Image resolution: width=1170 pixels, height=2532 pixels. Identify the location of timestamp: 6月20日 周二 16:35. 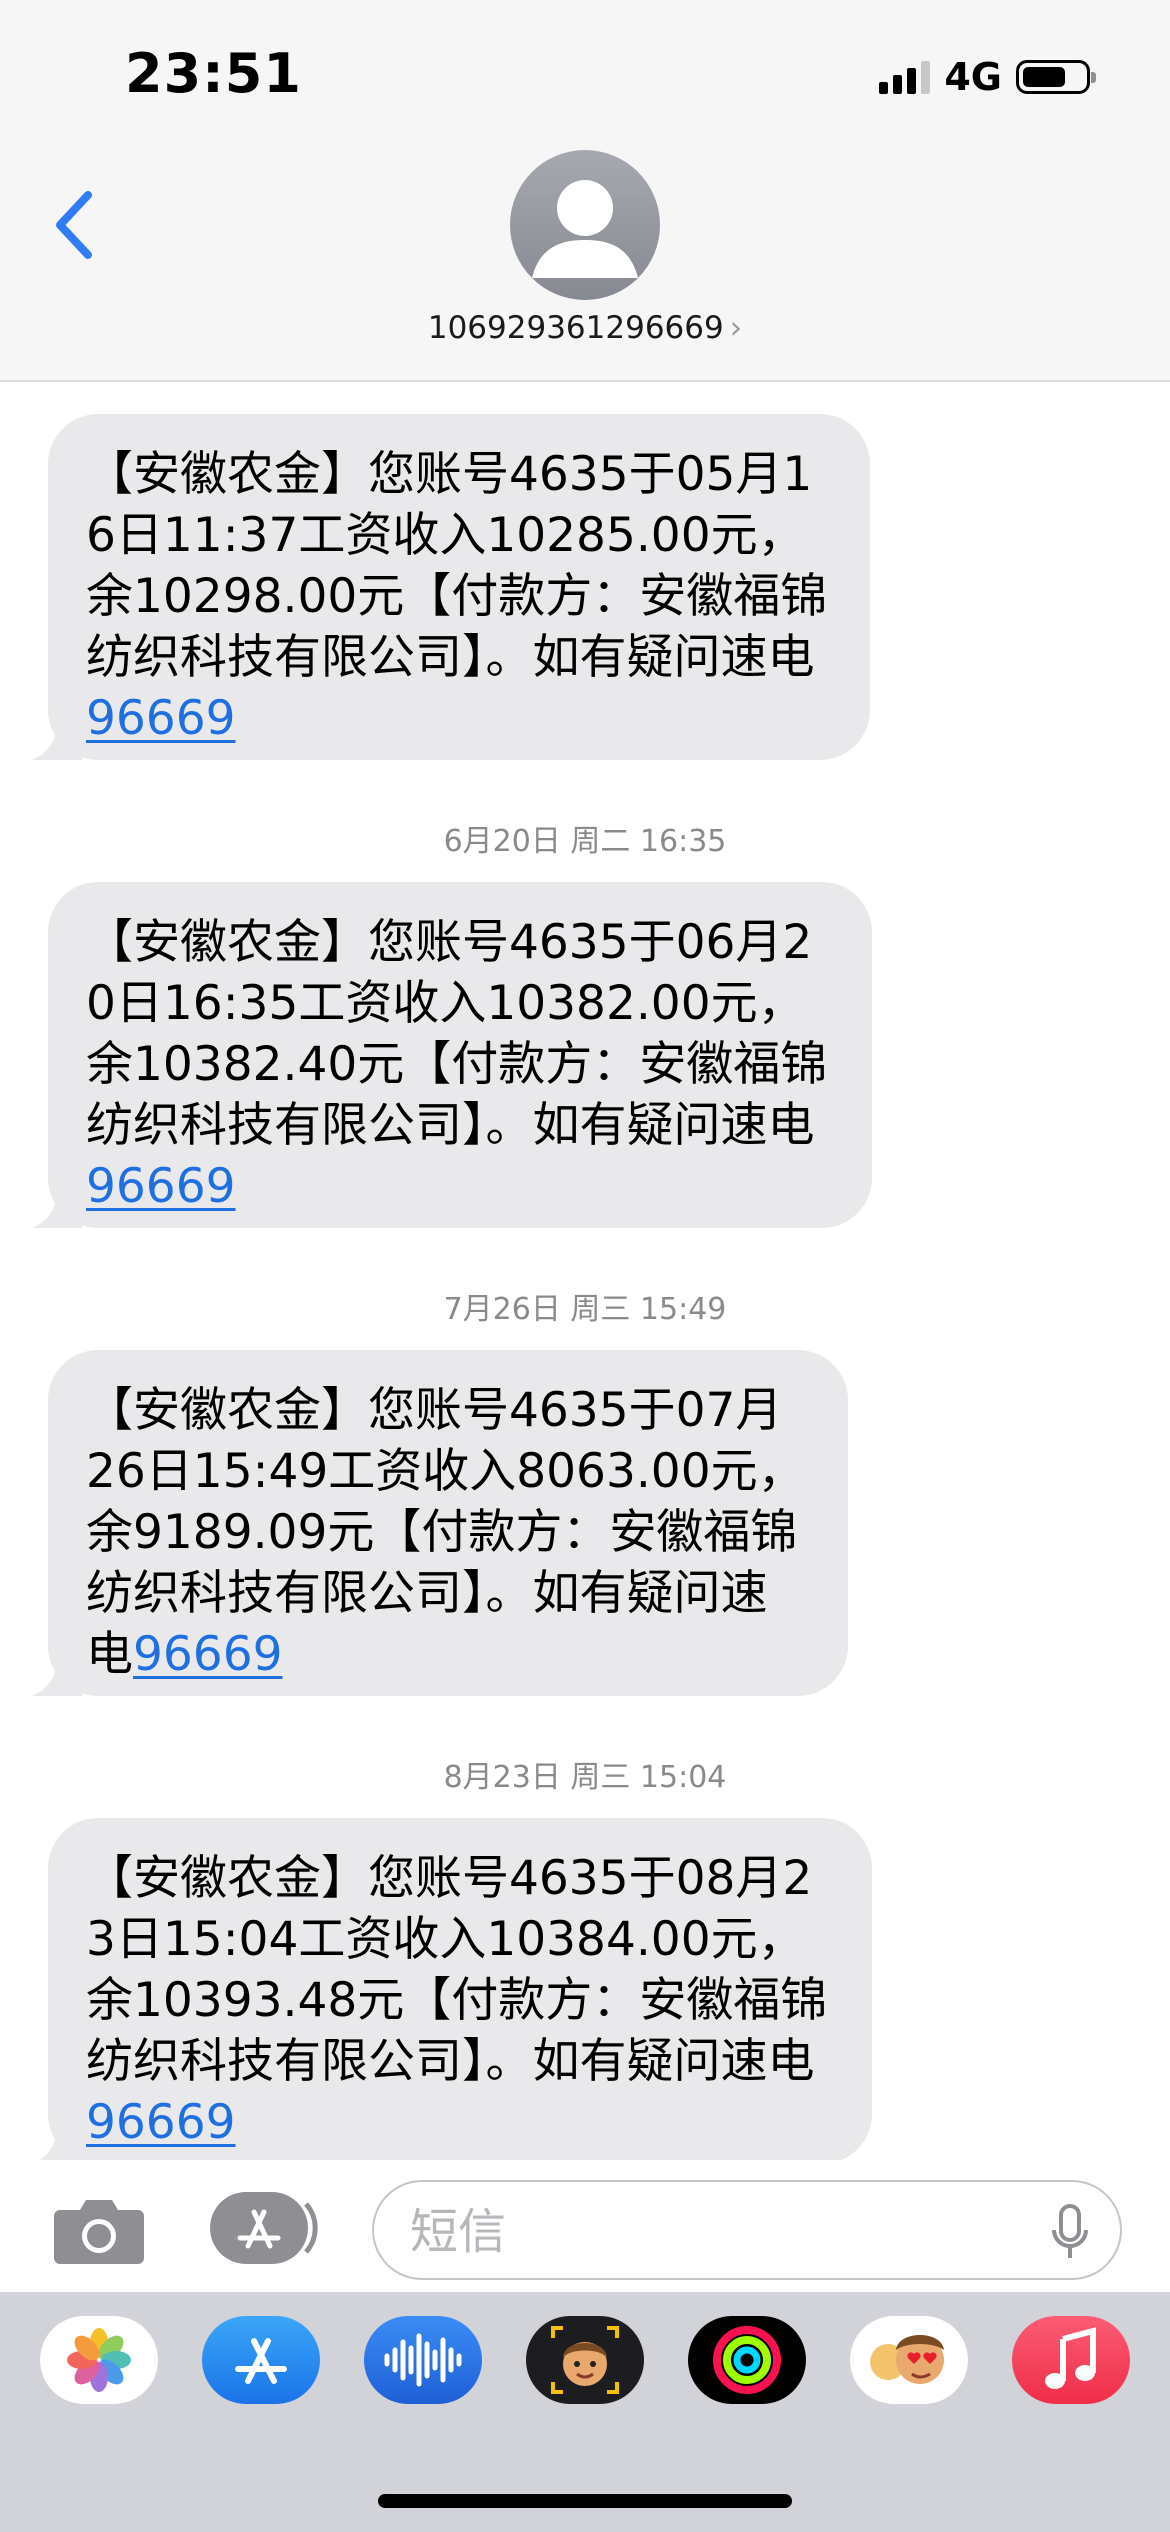
(585, 841).